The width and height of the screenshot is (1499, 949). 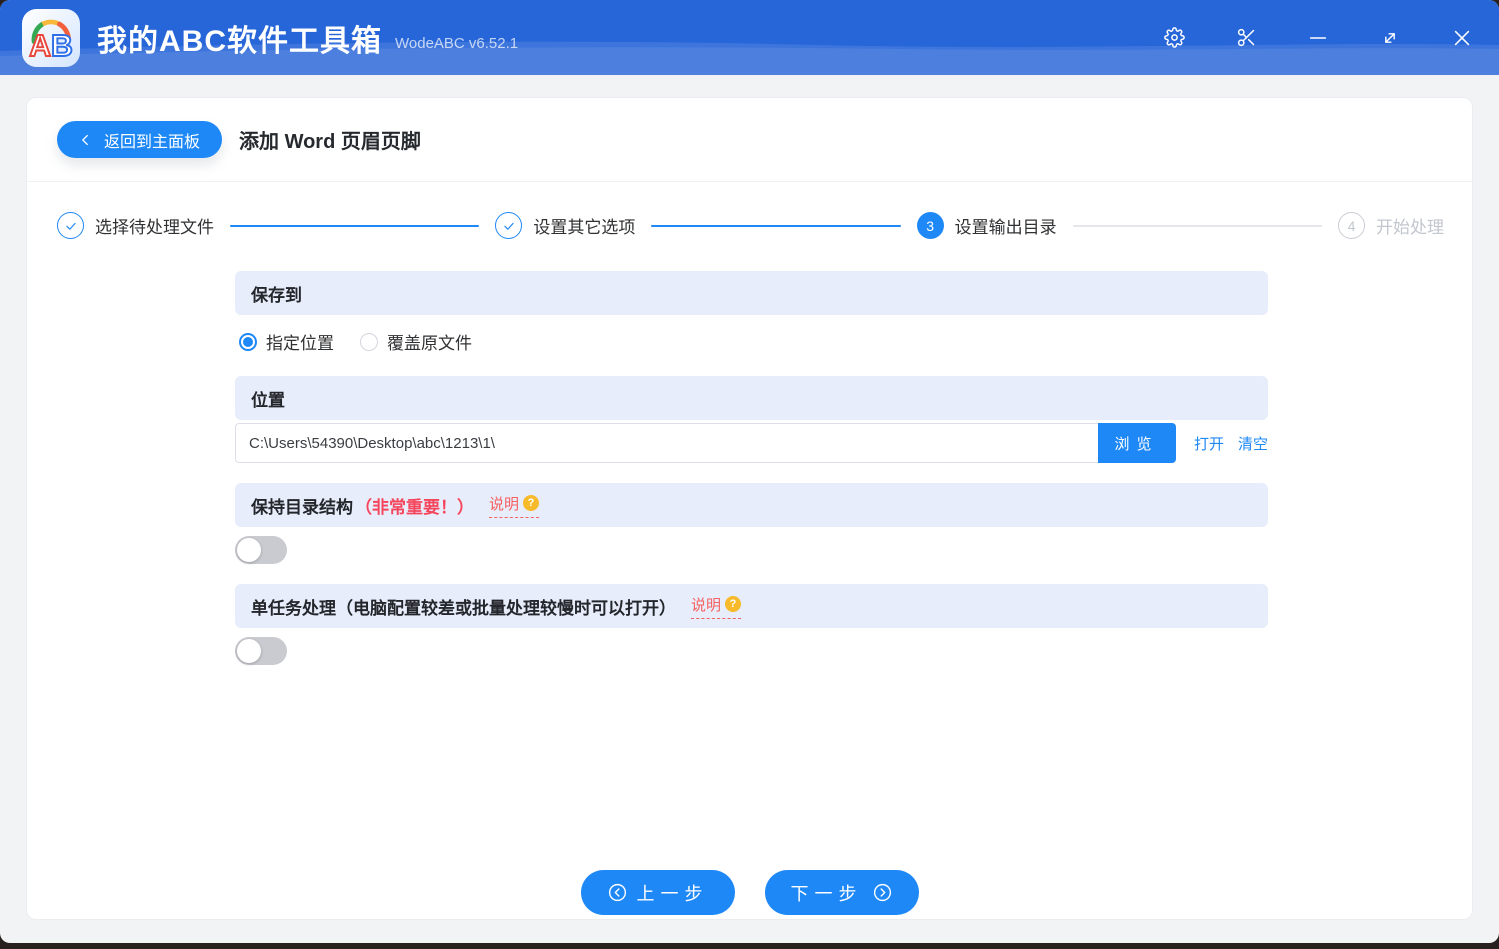 What do you see at coordinates (330, 142) in the screenshot?
I see `page-title: 添加 Word 页眉页脚` at bounding box center [330, 142].